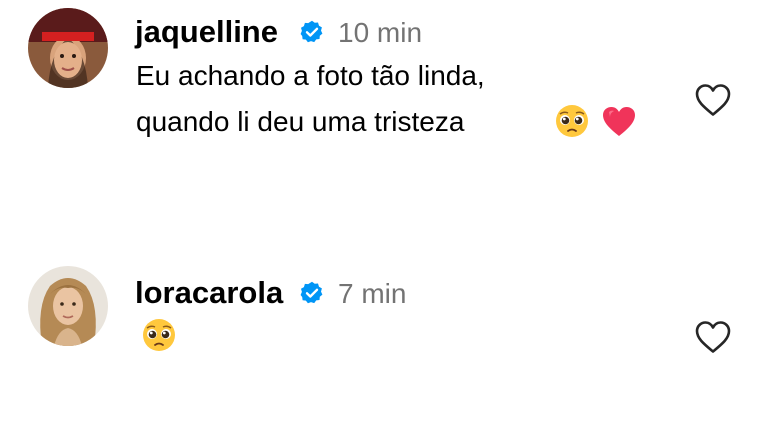 This screenshot has height=436, width=774. I want to click on comment-username: jaquelline, so click(206, 32).